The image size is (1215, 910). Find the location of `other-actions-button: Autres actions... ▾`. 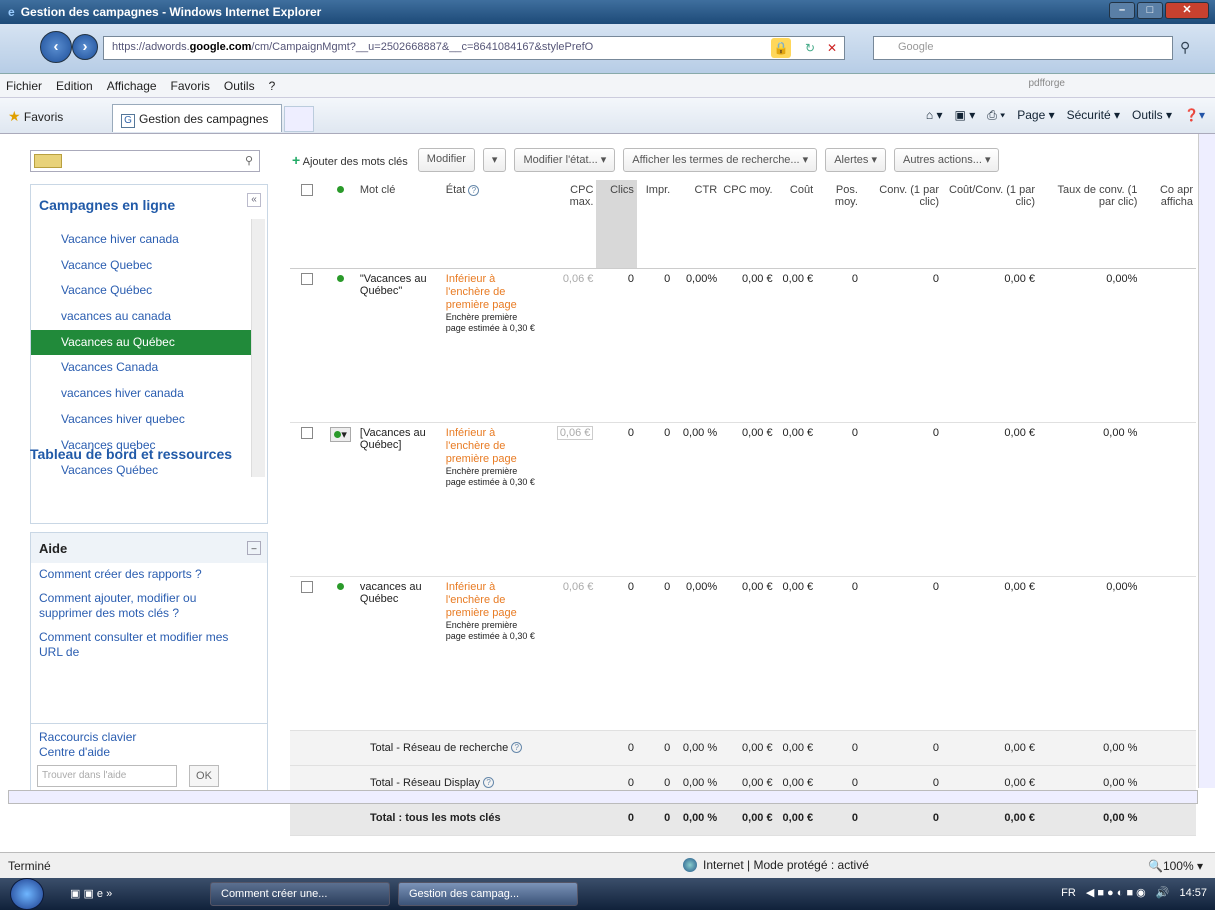

other-actions-button: Autres actions... ▾ is located at coordinates (947, 160).